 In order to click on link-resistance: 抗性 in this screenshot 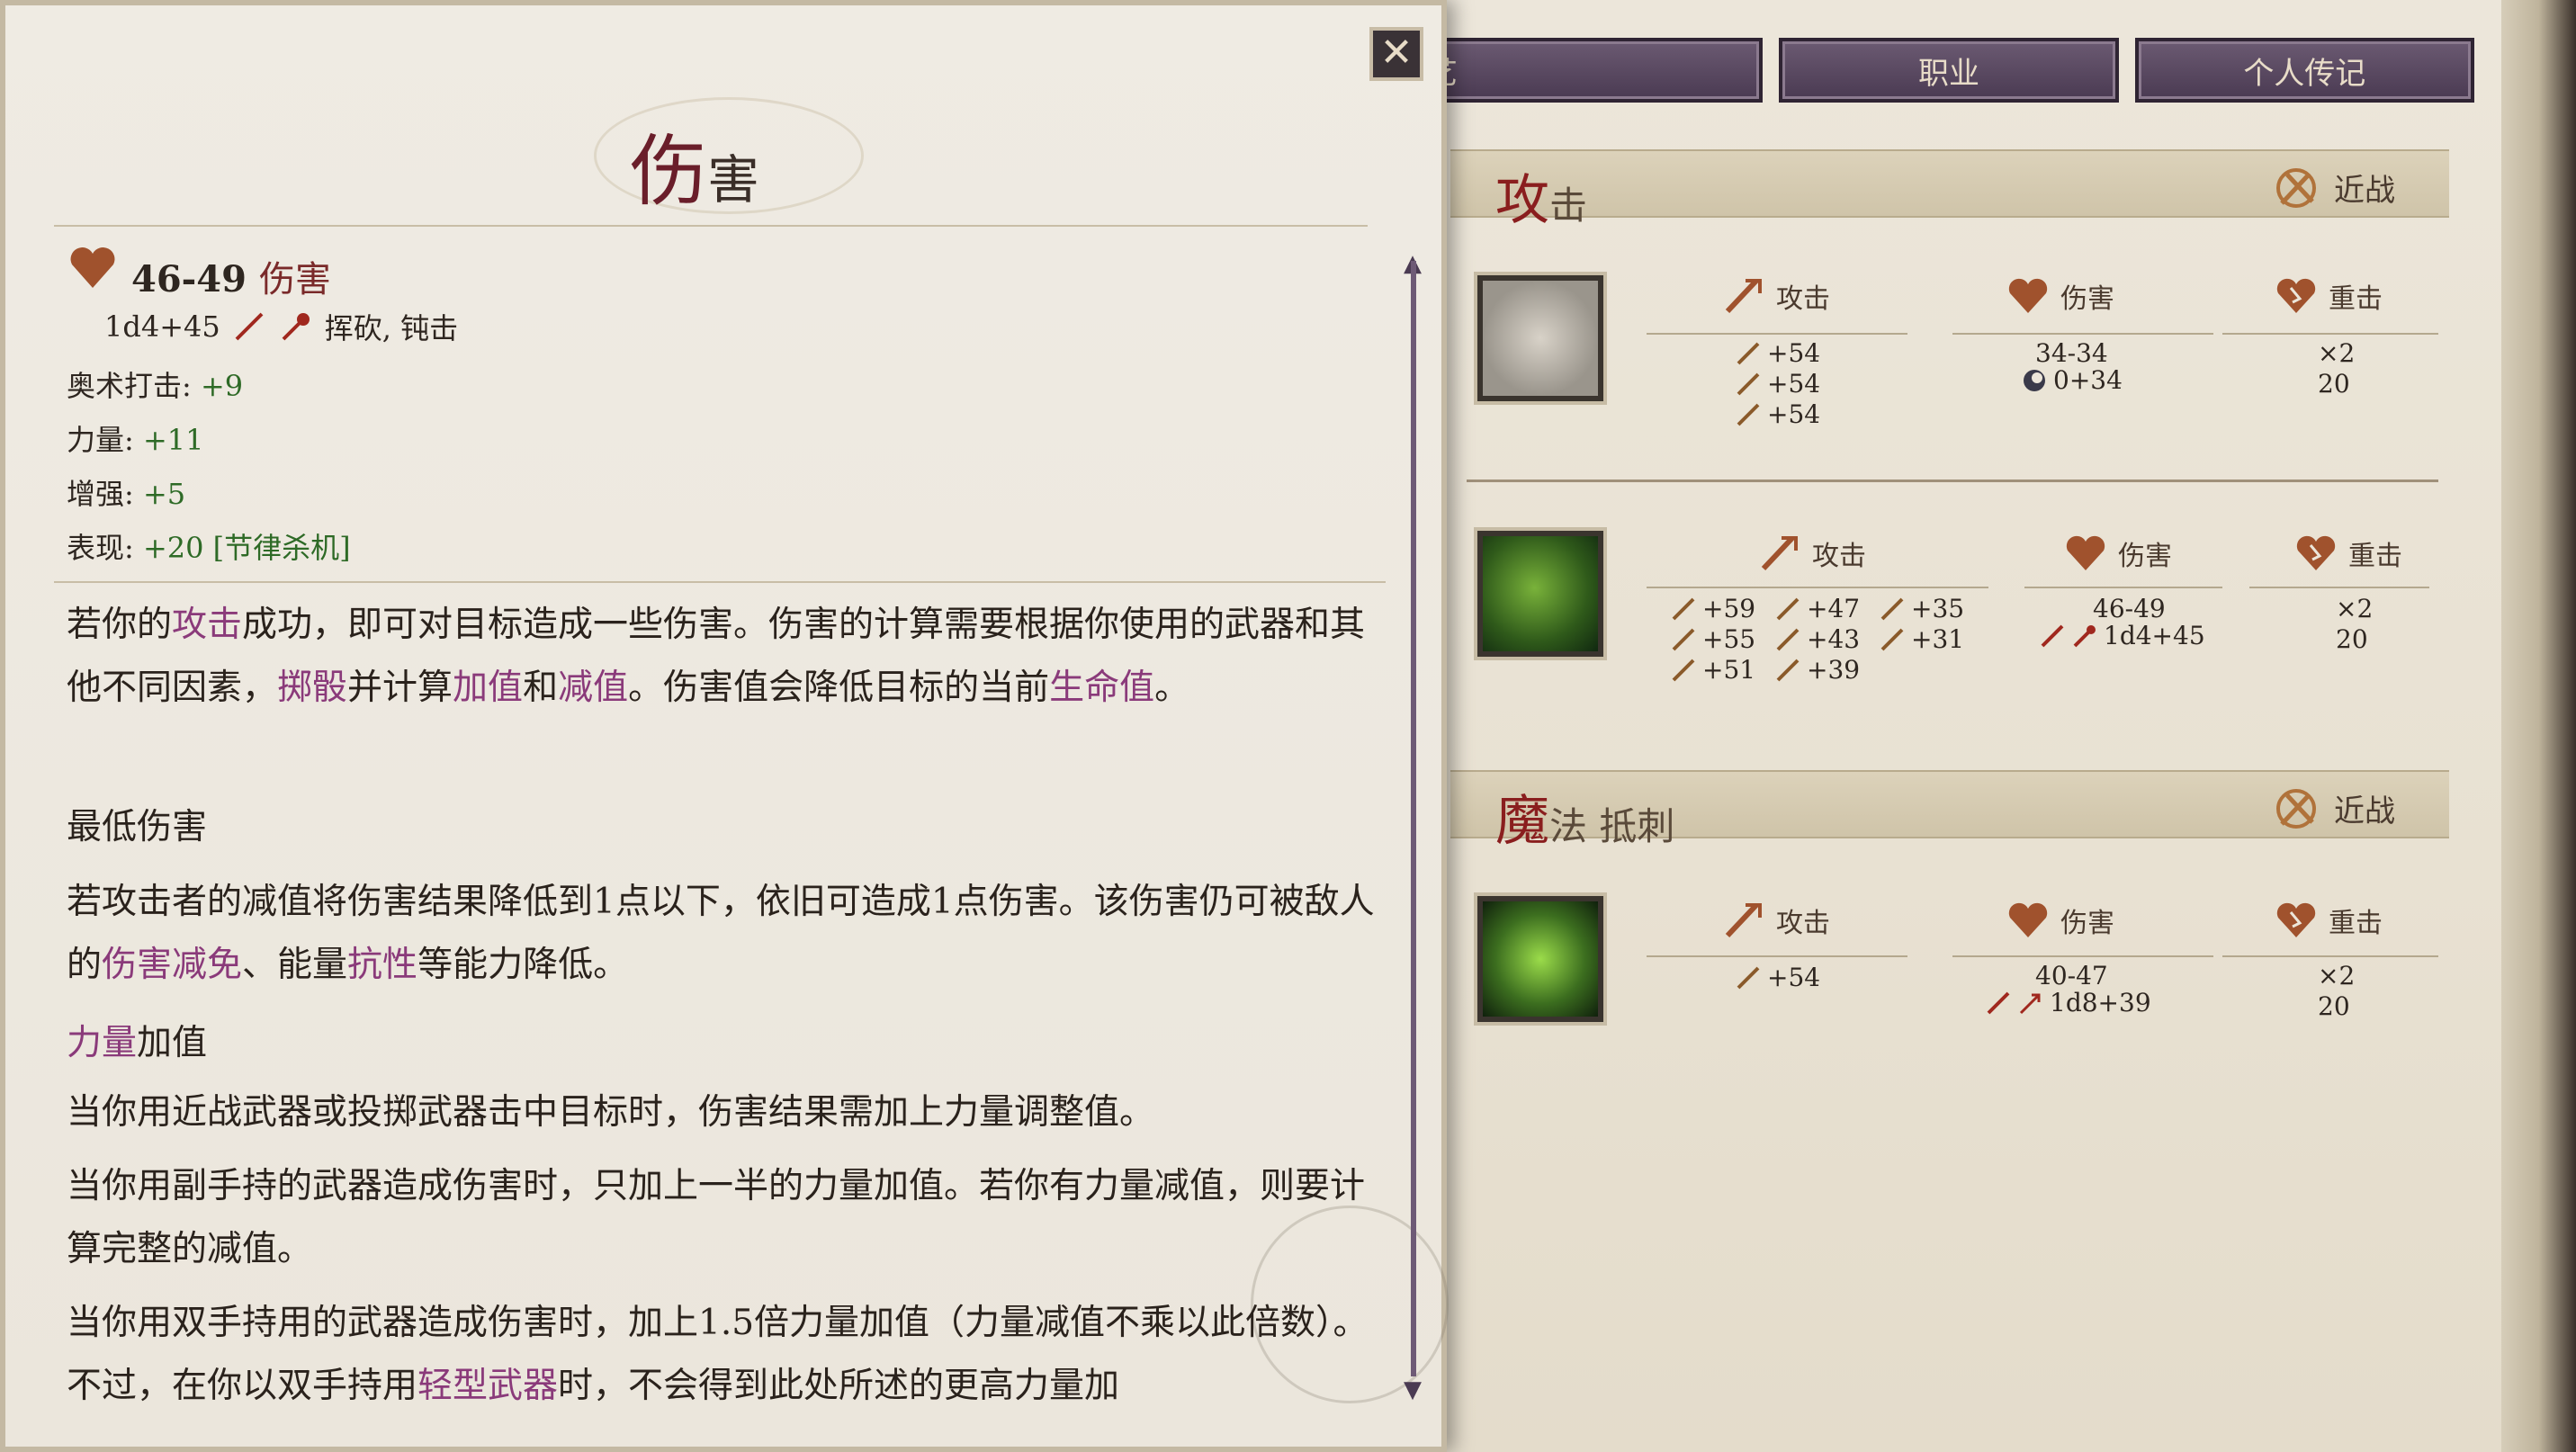, I will do `click(382, 965)`.